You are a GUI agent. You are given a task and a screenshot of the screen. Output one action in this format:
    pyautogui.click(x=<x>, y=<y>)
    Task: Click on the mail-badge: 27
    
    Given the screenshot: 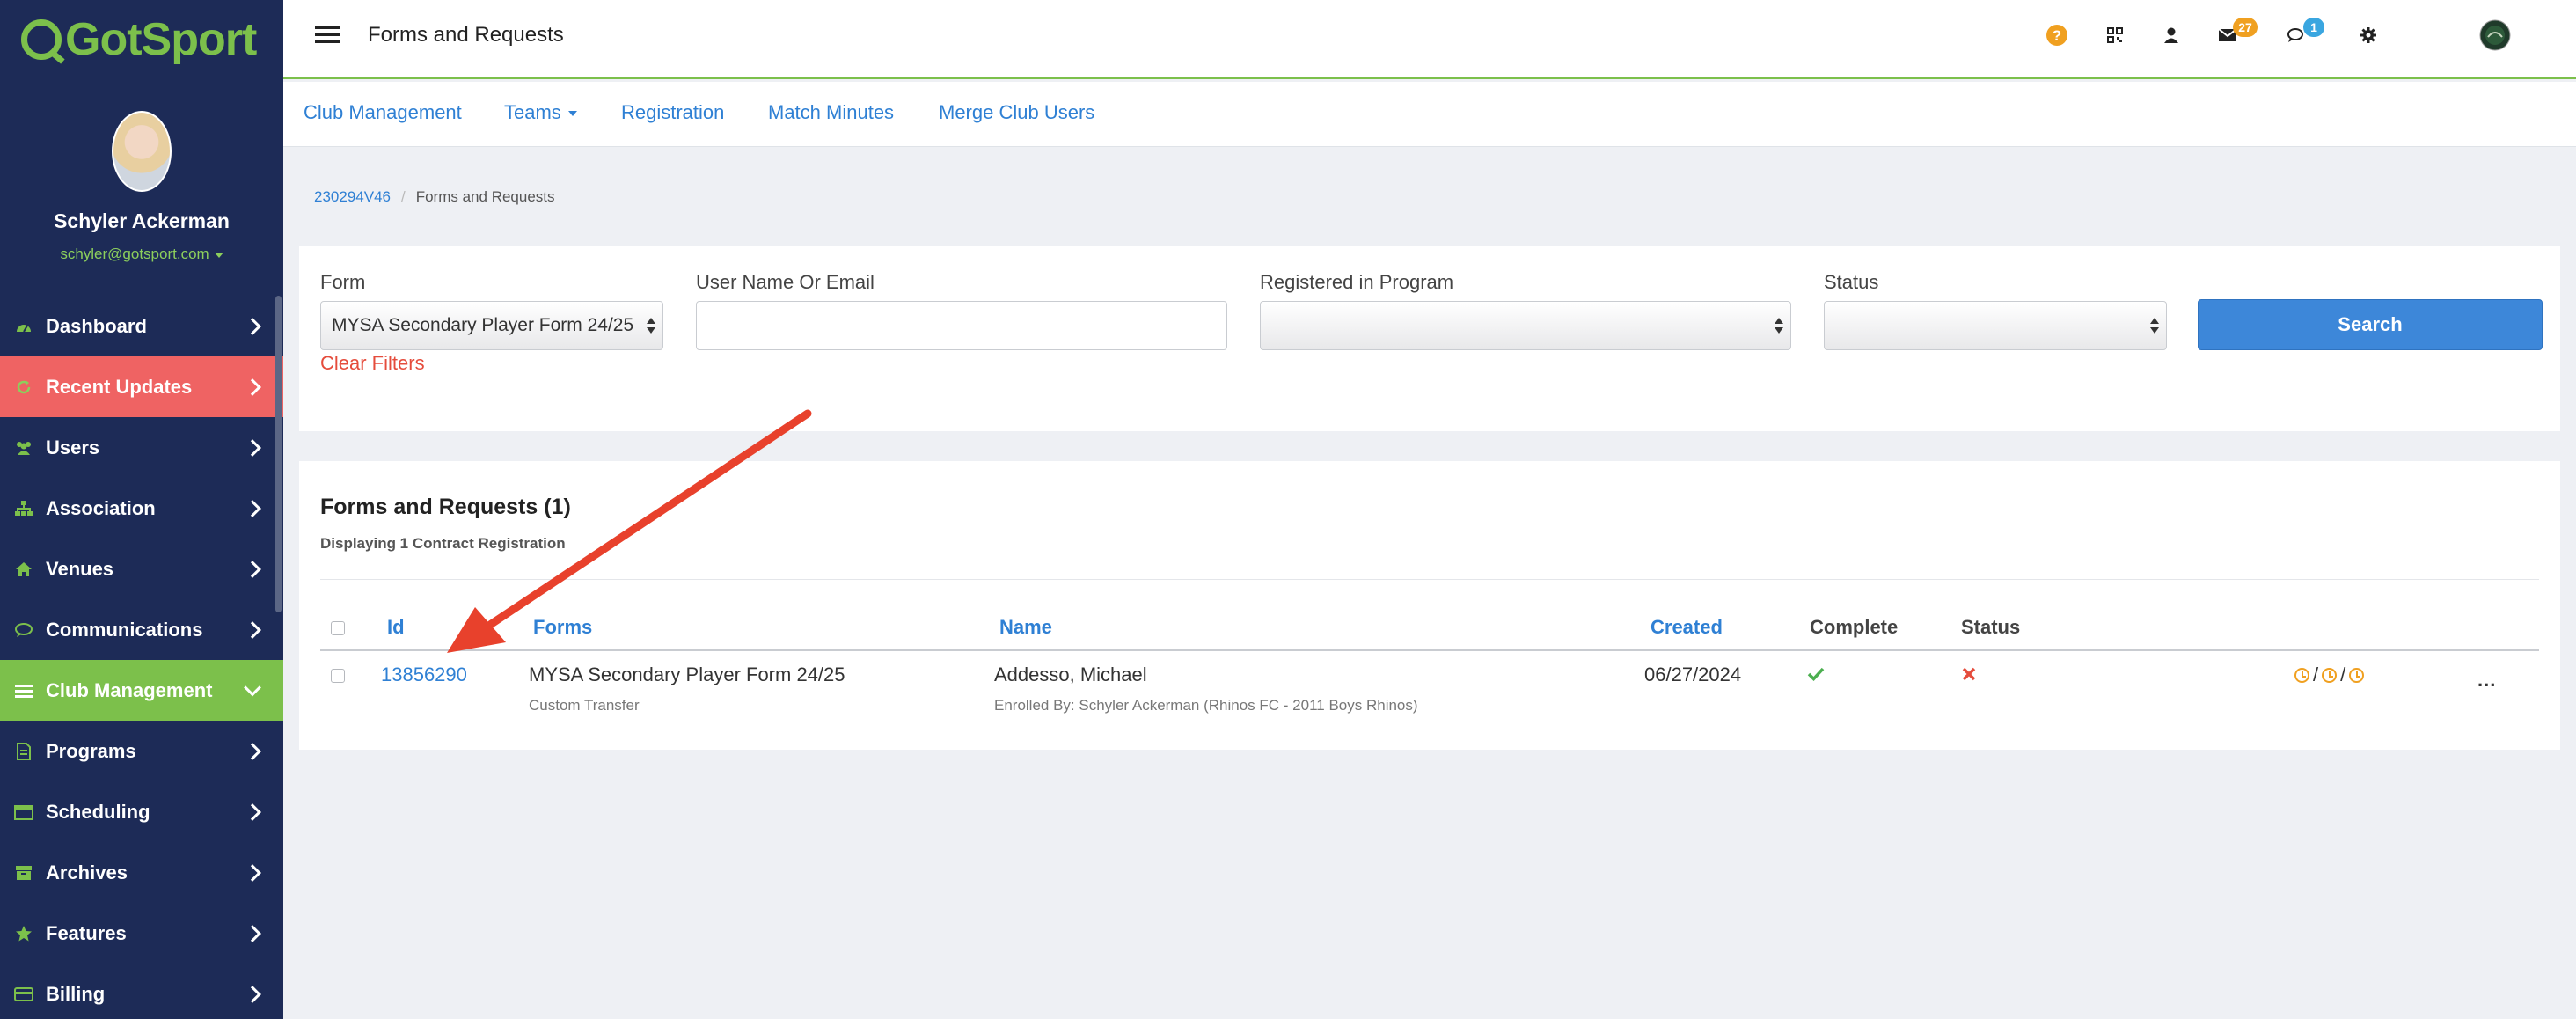 What is the action you would take?
    pyautogui.click(x=2245, y=27)
    